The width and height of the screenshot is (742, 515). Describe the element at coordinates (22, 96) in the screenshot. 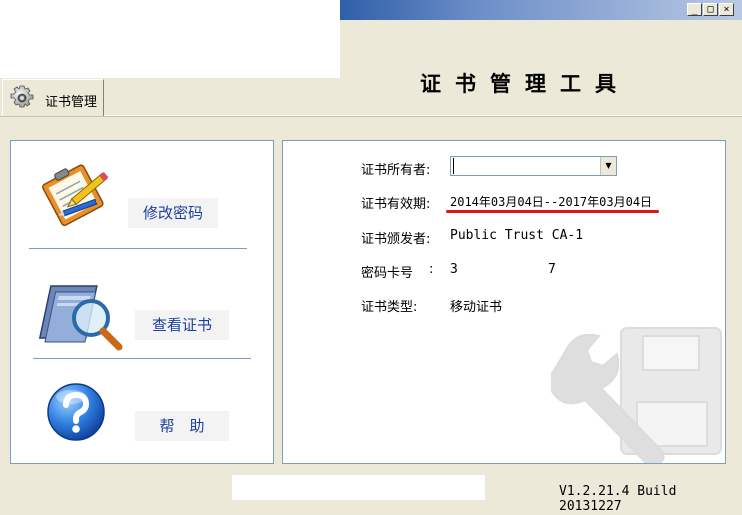

I see `gear-icon` at that location.